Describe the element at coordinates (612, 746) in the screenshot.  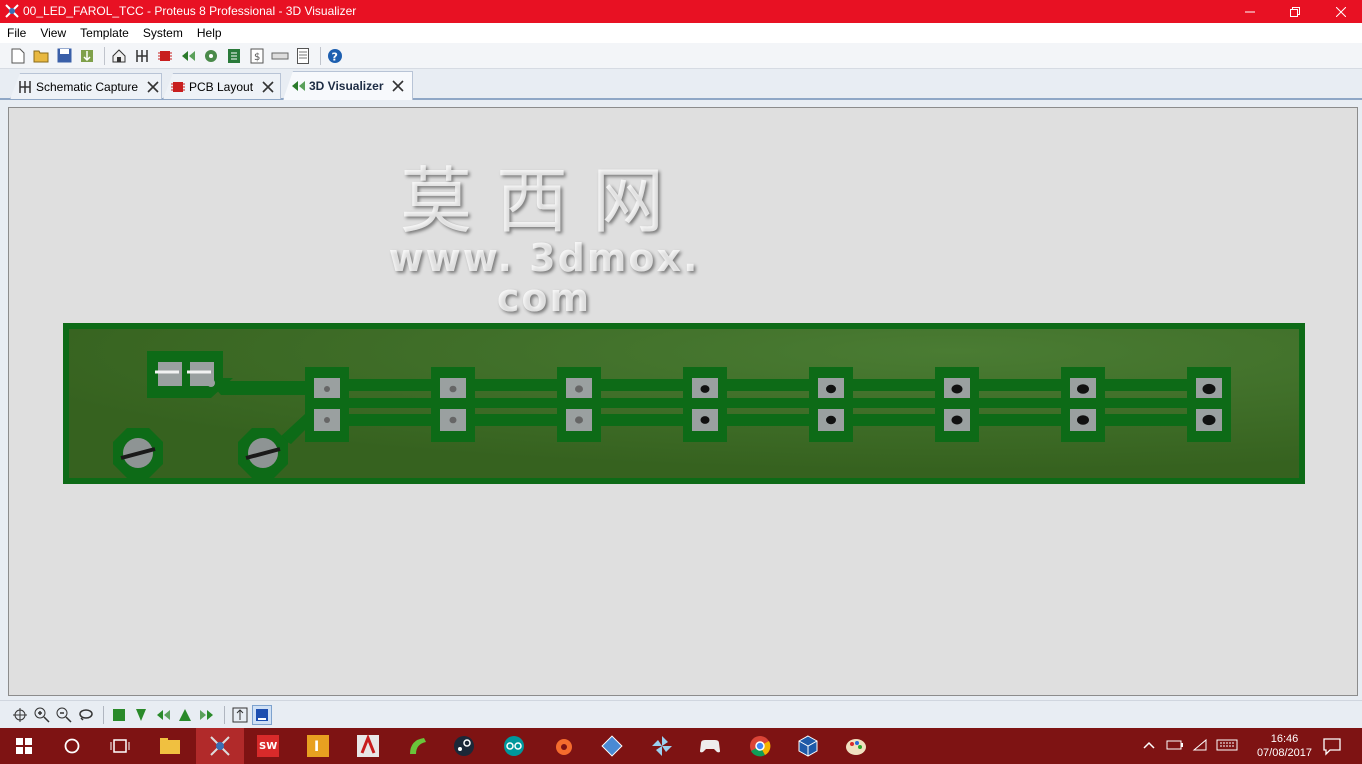
I see `network-app-button` at that location.